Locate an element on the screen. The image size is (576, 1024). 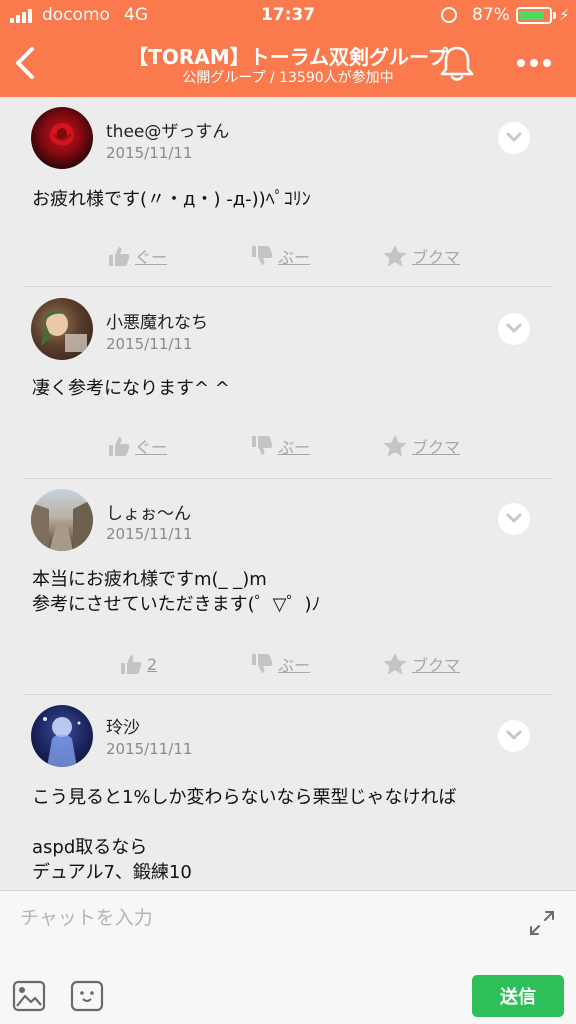
notification-button is located at coordinates (457, 63).